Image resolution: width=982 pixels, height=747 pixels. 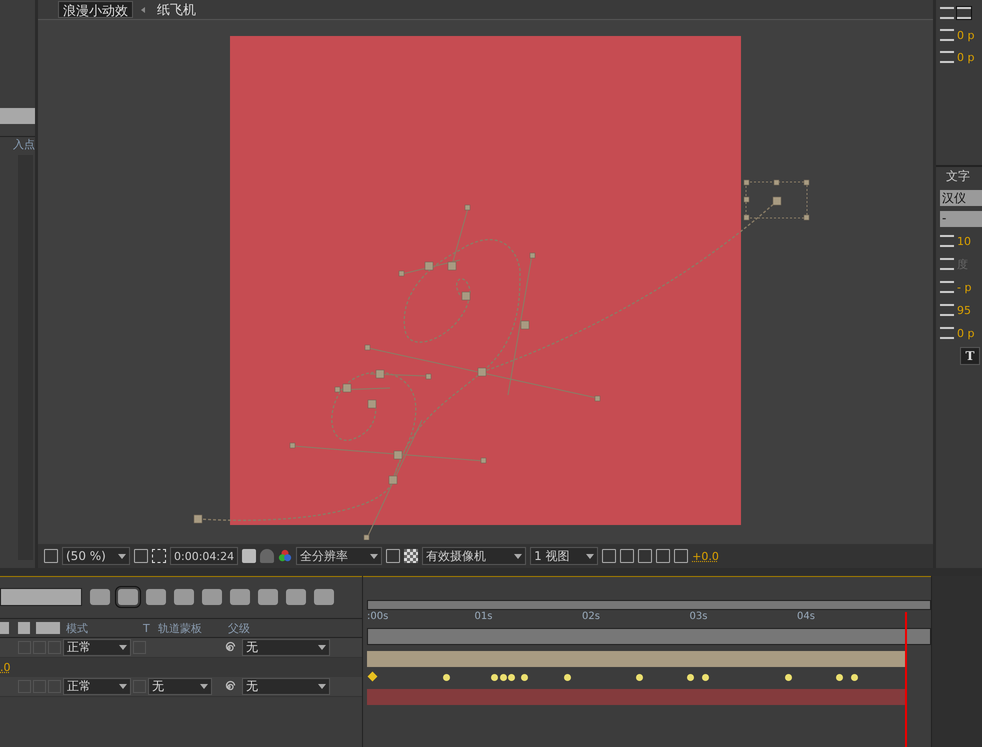 I want to click on column-header: T, so click(x=147, y=628).